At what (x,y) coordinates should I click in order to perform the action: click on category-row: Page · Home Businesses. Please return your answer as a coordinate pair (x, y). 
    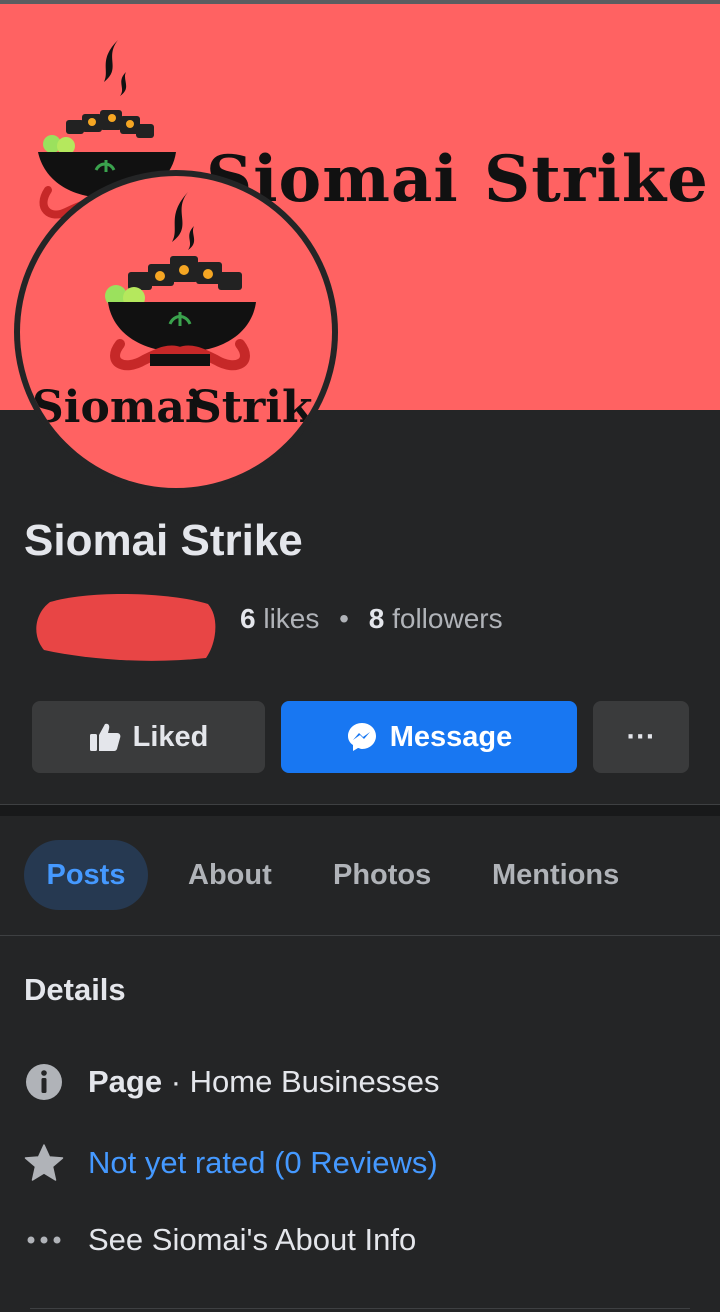
    Looking at the image, I should click on (232, 1082).